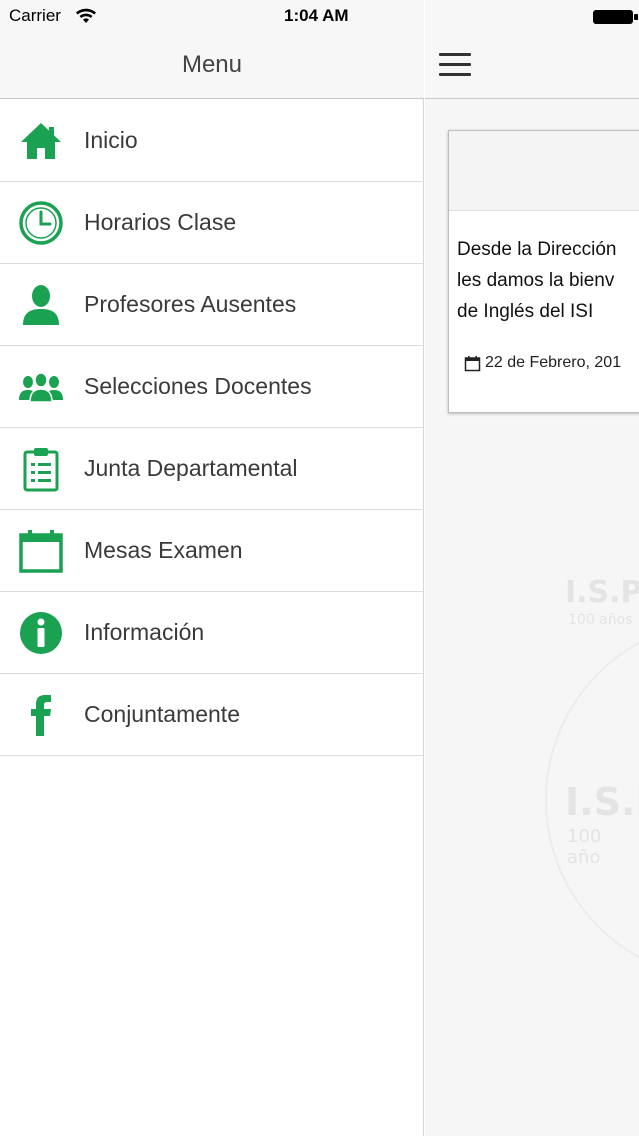  I want to click on menu-item-mesas-examen: Mesas Examen, so click(212, 551).